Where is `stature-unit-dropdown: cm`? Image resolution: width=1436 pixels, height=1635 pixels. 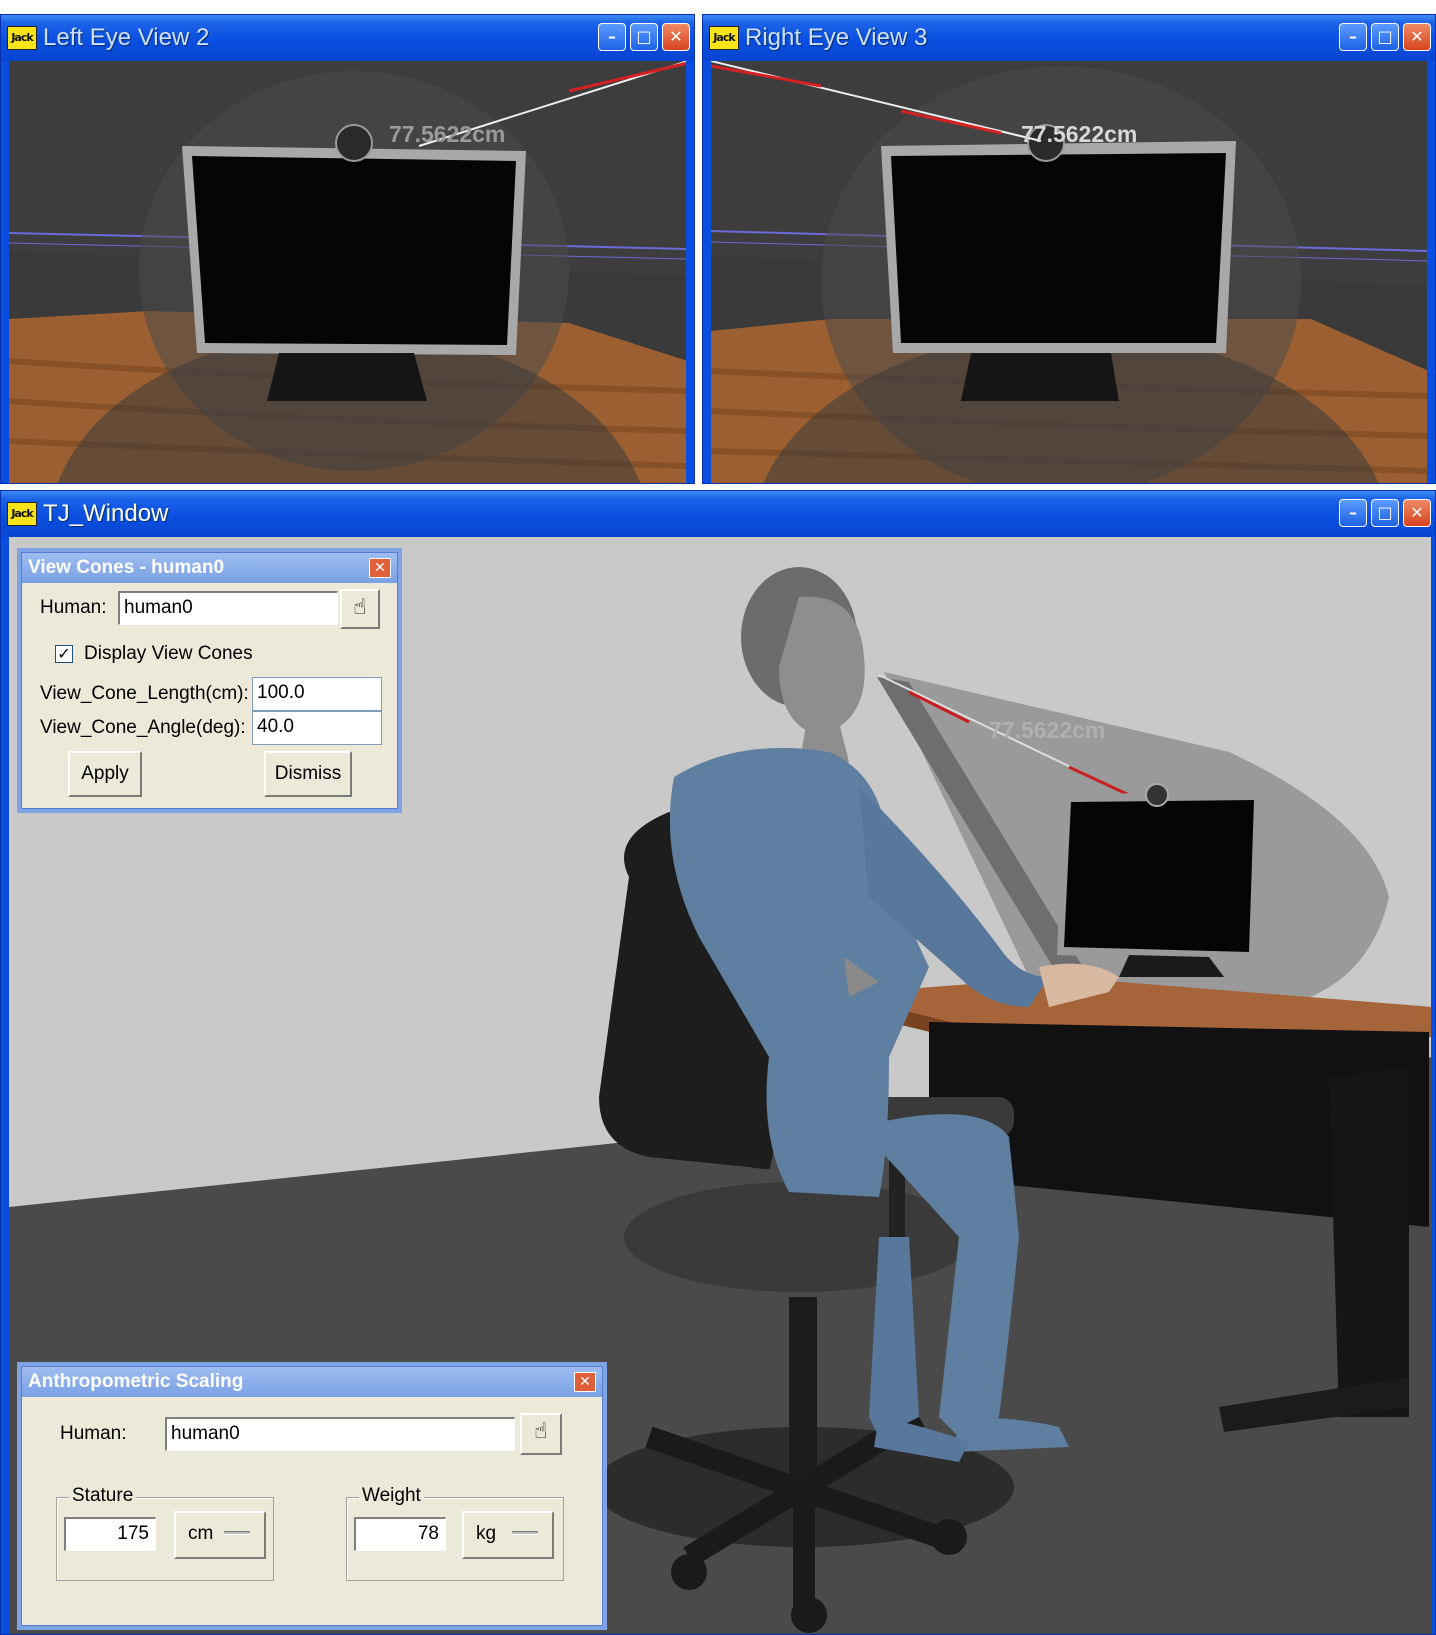 stature-unit-dropdown: cm is located at coordinates (220, 1535).